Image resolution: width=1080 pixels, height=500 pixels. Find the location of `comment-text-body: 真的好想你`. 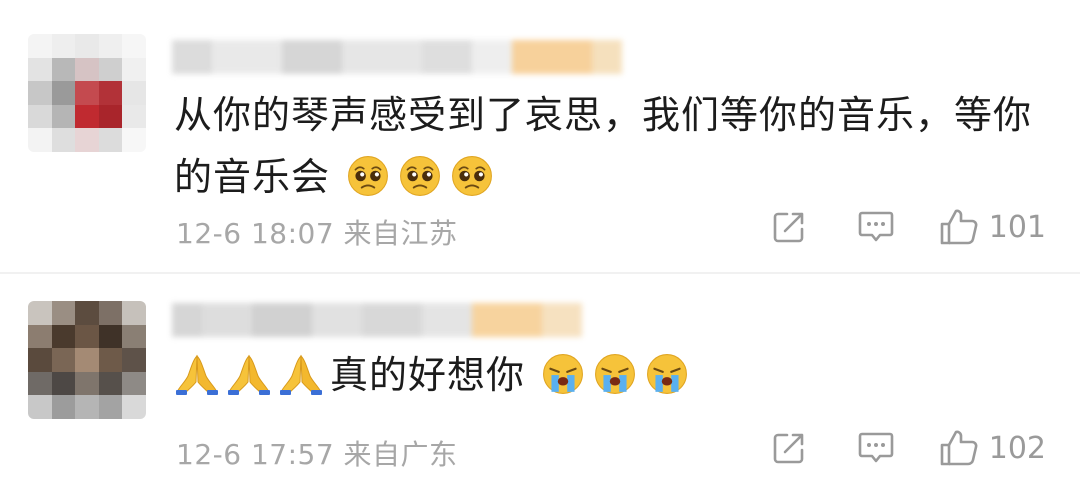

comment-text-body: 真的好想你 is located at coordinates (428, 375).